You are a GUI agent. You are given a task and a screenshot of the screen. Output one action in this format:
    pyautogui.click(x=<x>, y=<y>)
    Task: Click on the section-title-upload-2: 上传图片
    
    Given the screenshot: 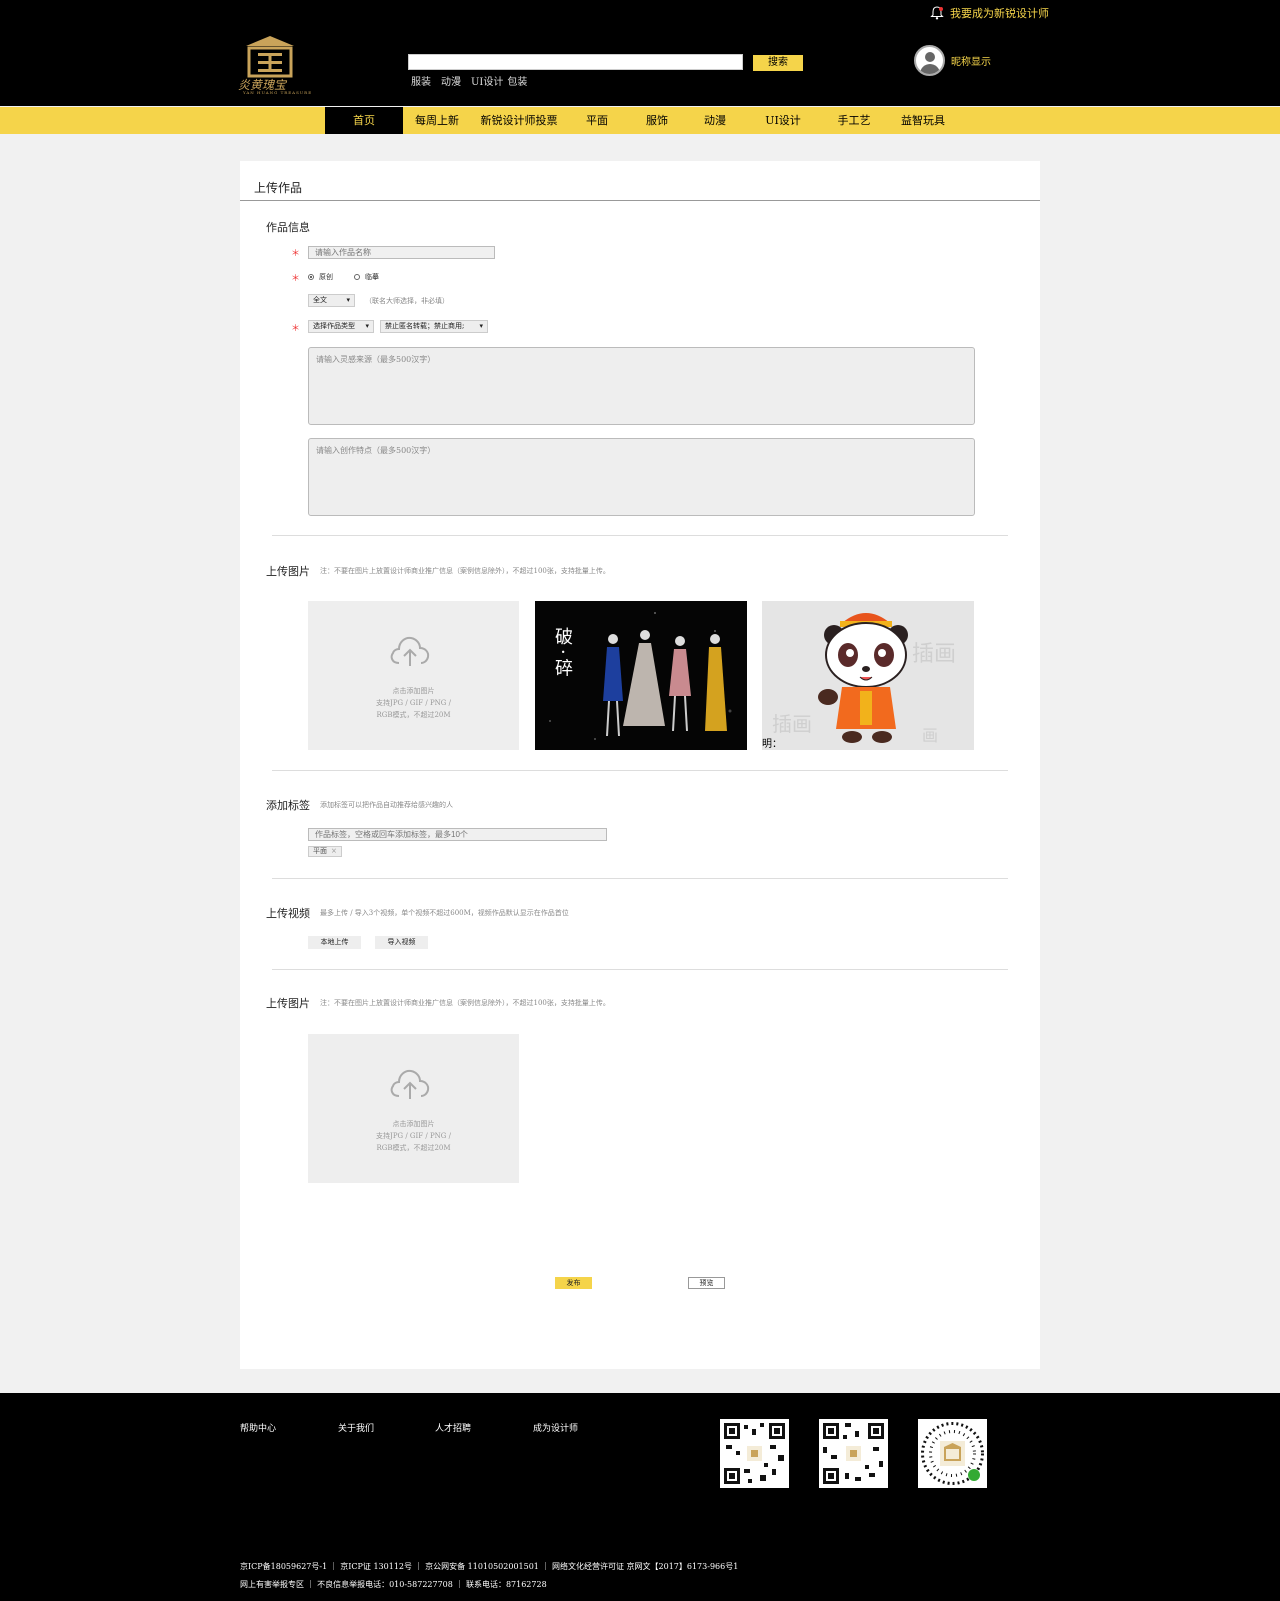 What is the action you would take?
    pyautogui.click(x=288, y=1003)
    